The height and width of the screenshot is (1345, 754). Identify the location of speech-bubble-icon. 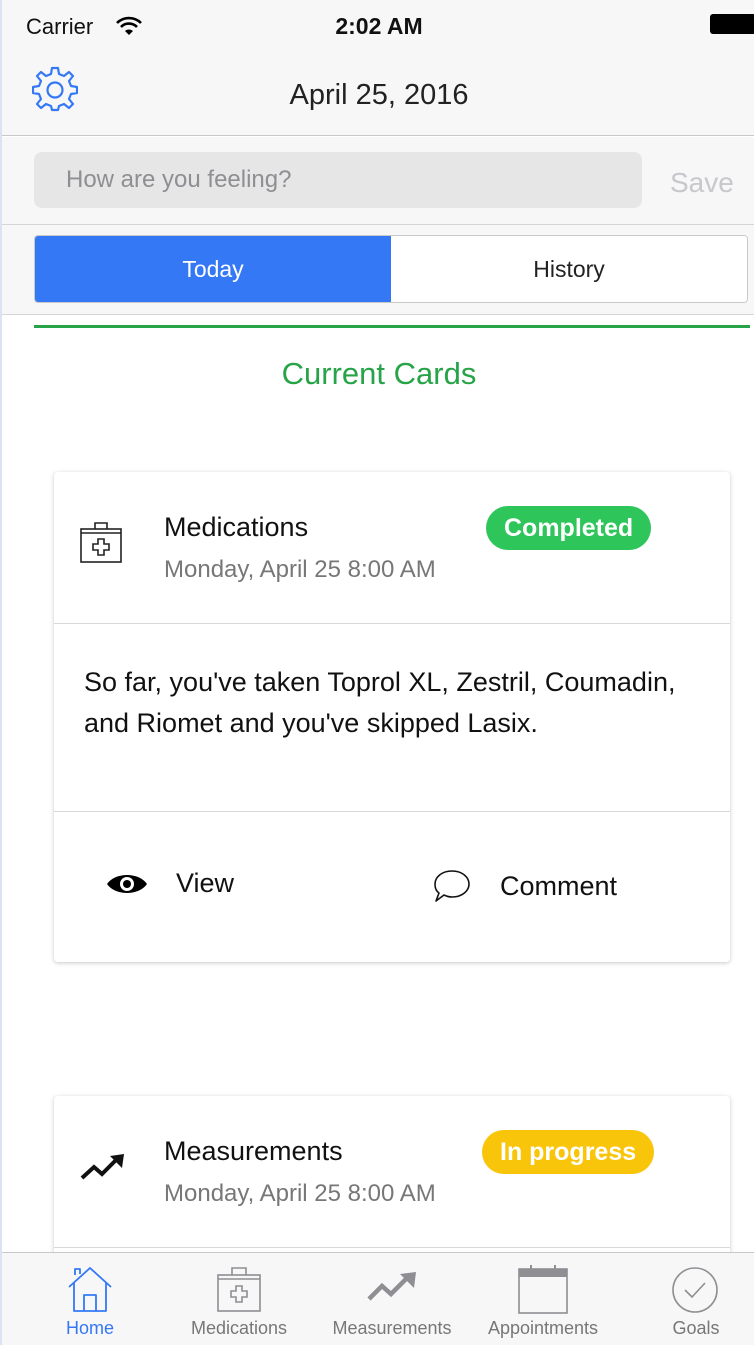
(452, 886).